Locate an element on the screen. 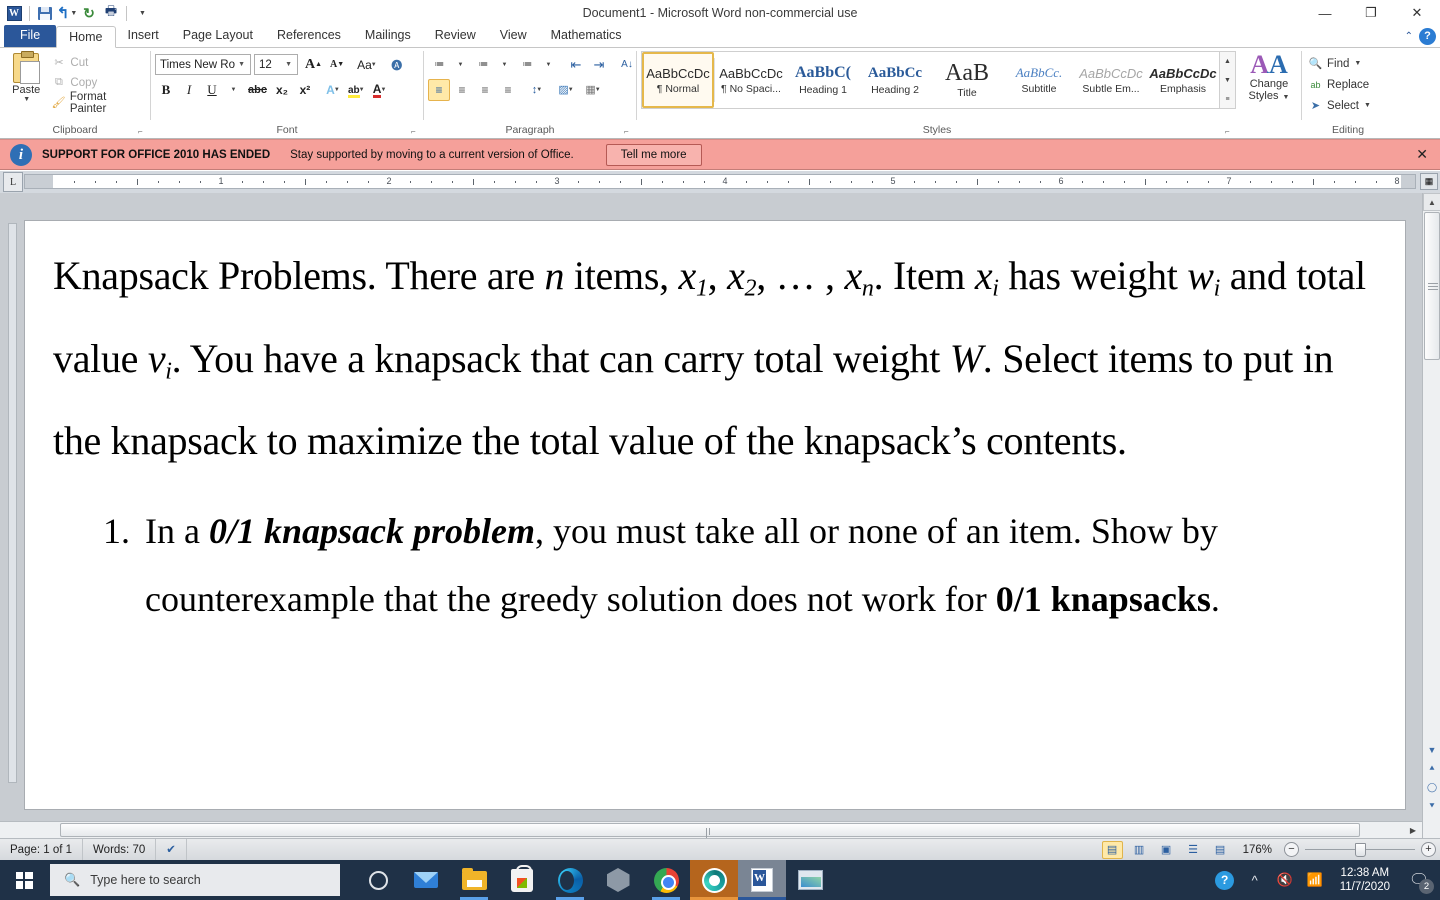 The width and height of the screenshot is (1440, 900). cut-button: ✂ Cut is located at coordinates (97, 62).